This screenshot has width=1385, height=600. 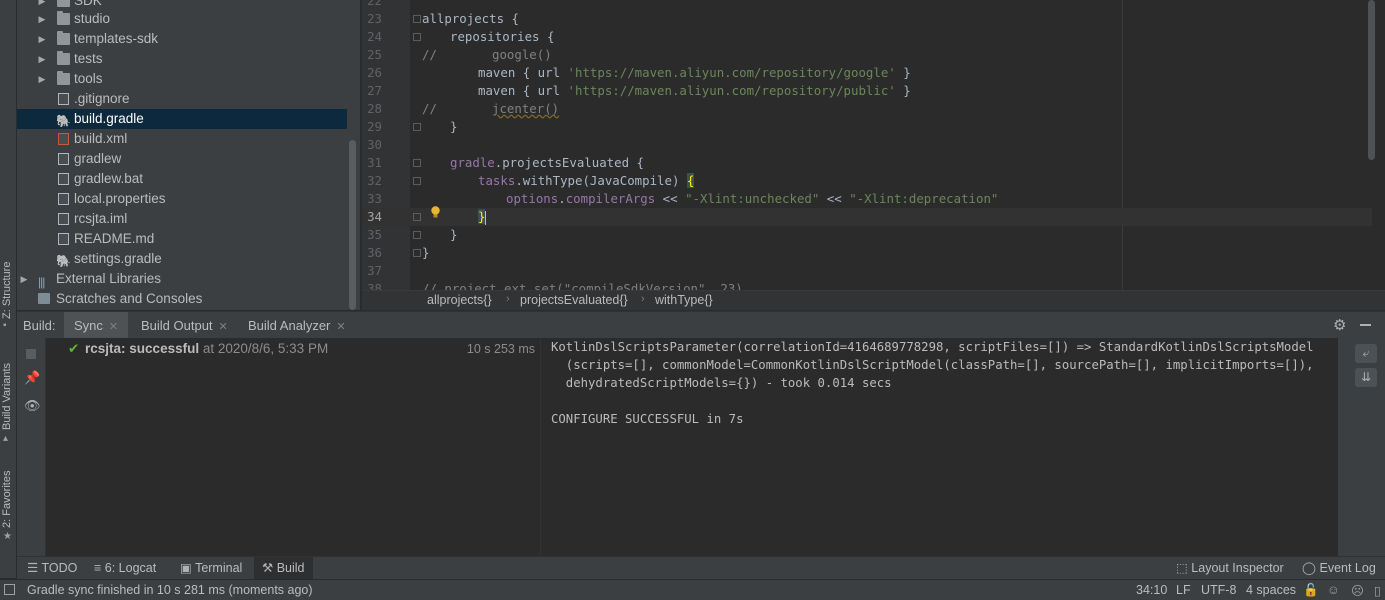 What do you see at coordinates (7, 290) in the screenshot?
I see `structure-tab-label: Z: Structure` at bounding box center [7, 290].